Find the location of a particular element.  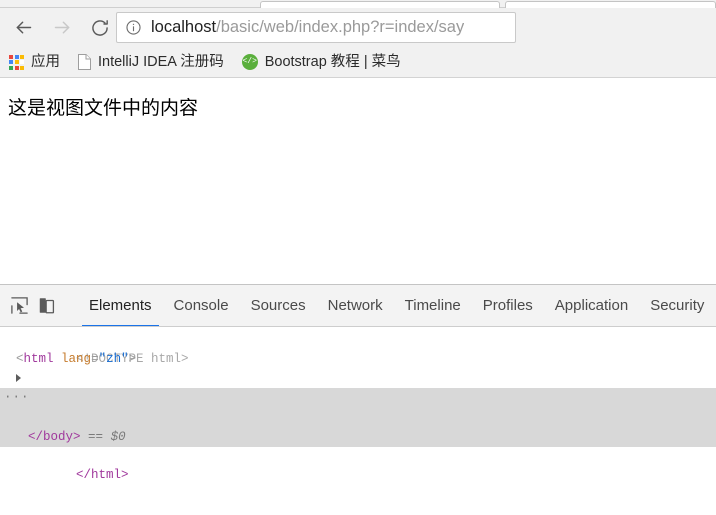

arrow-right-icon is located at coordinates (62, 27).